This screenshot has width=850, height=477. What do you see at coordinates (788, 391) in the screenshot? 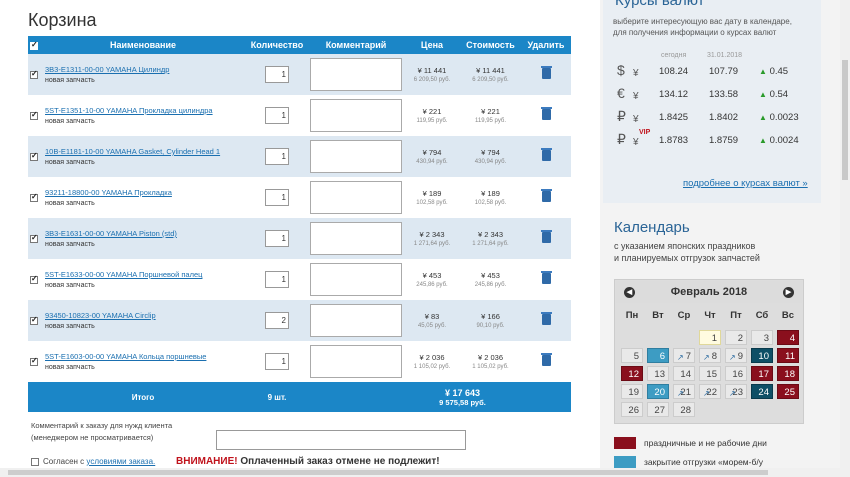
I see `calendar-day: 25` at bounding box center [788, 391].